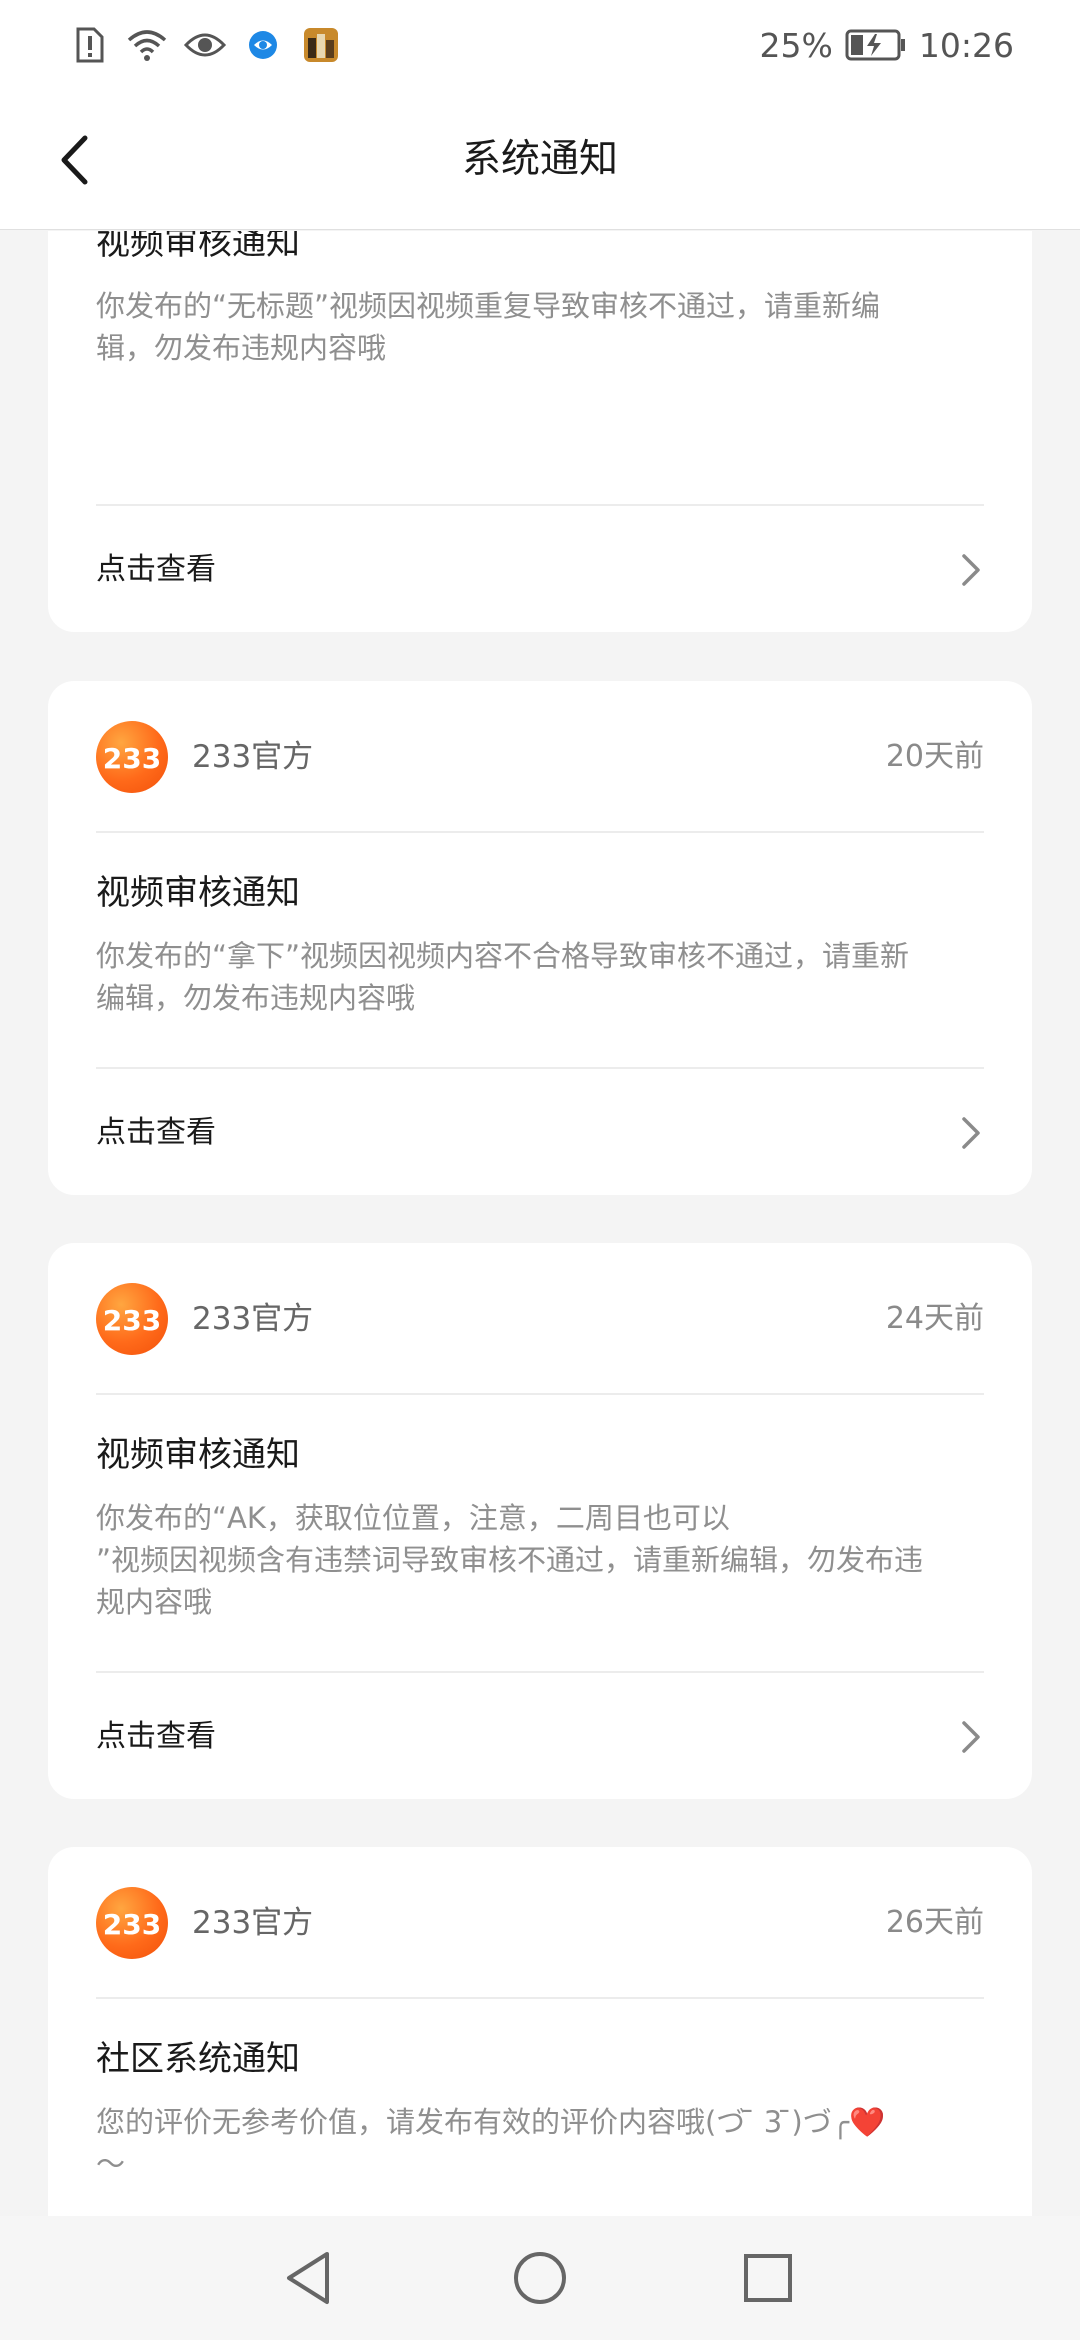 The height and width of the screenshot is (2340, 1080). Describe the element at coordinates (198, 2059) in the screenshot. I see `notification-title: 社区系统通知` at that location.